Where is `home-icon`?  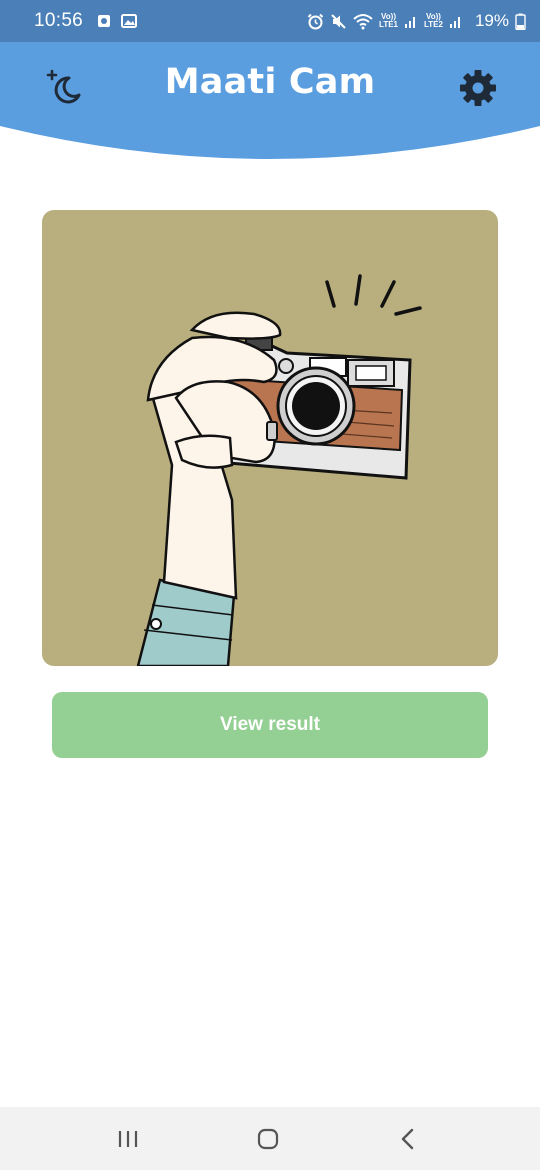 home-icon is located at coordinates (268, 1139).